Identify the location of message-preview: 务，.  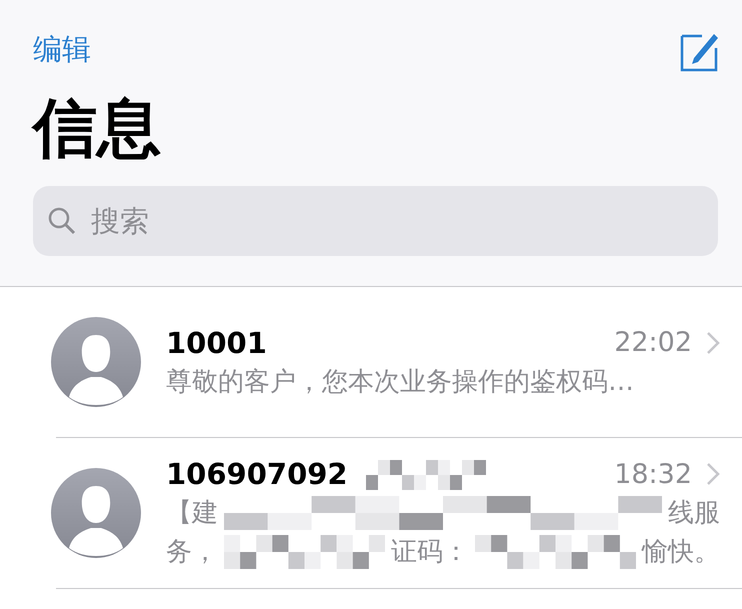
(192, 553).